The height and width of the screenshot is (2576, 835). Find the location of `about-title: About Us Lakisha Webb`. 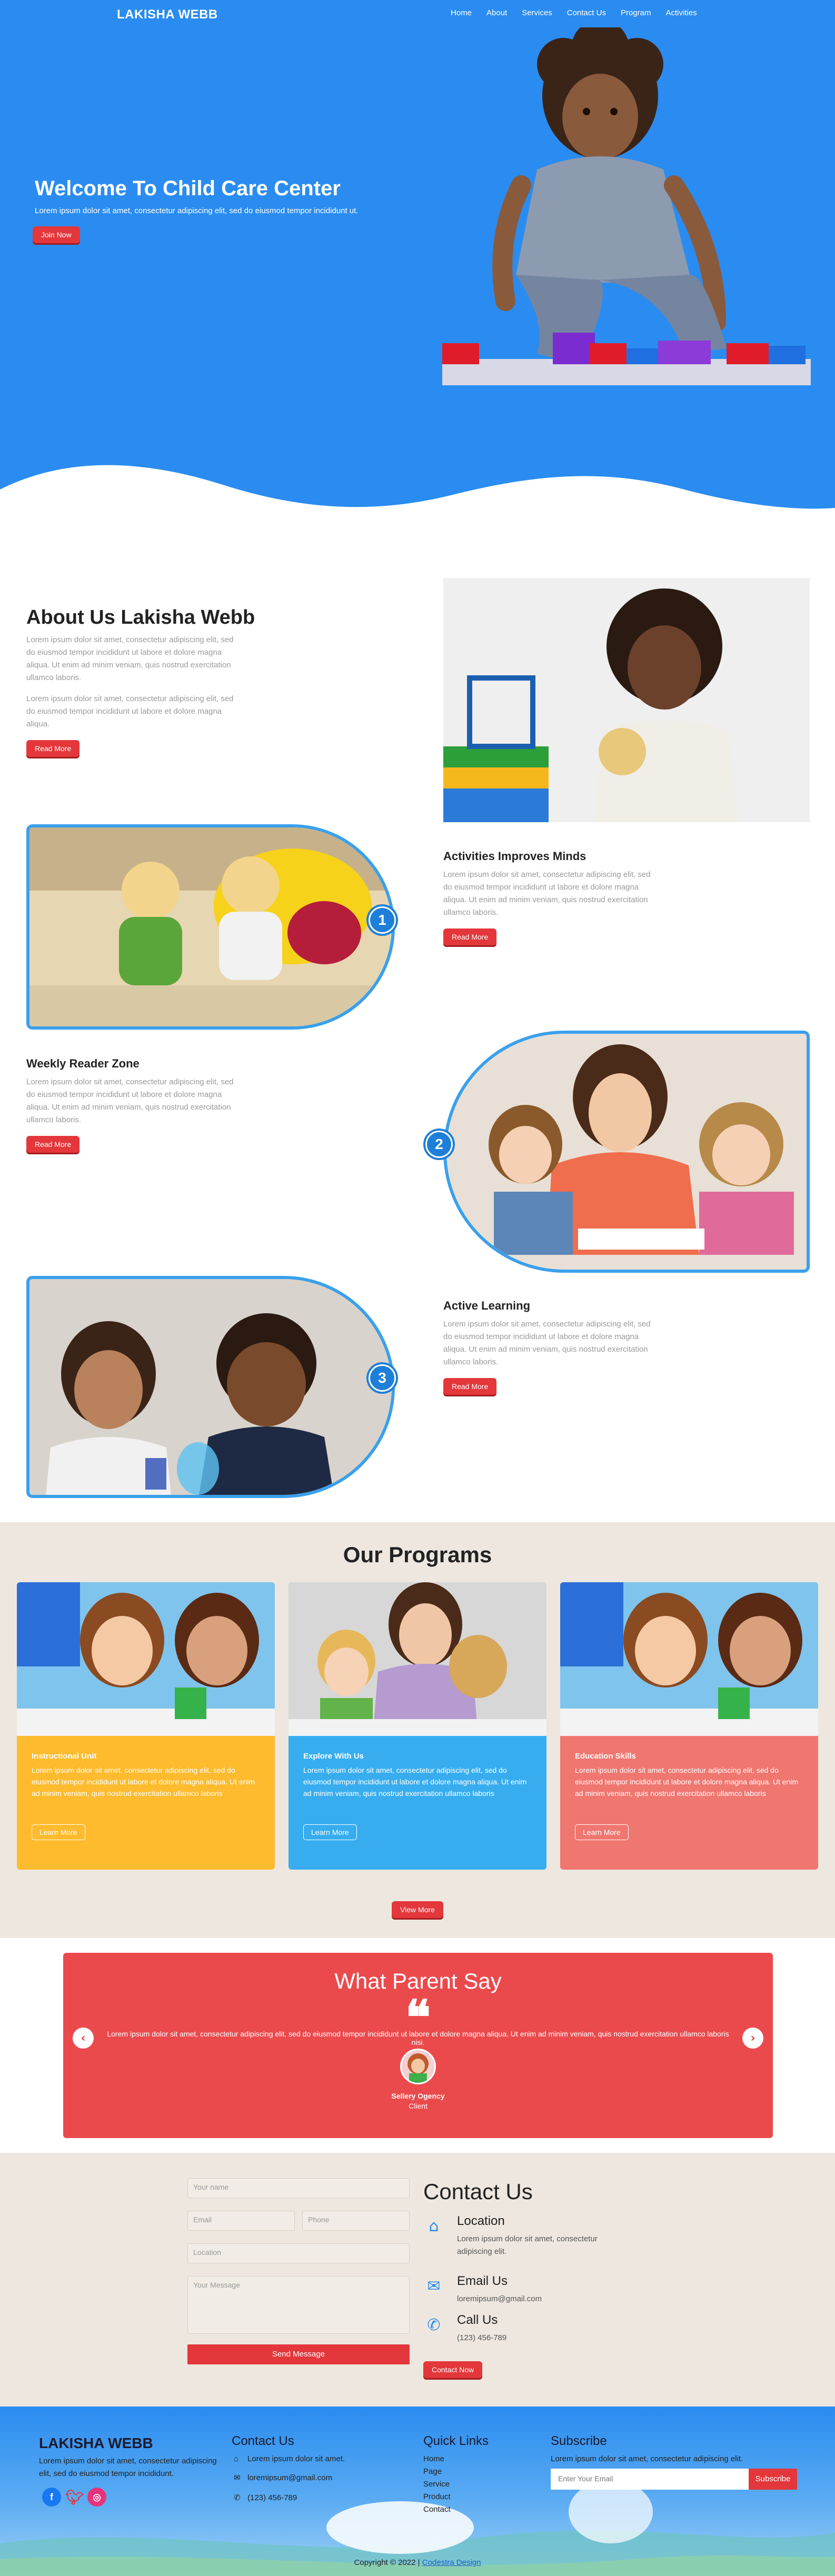

about-title: About Us Lakisha Webb is located at coordinates (140, 617).